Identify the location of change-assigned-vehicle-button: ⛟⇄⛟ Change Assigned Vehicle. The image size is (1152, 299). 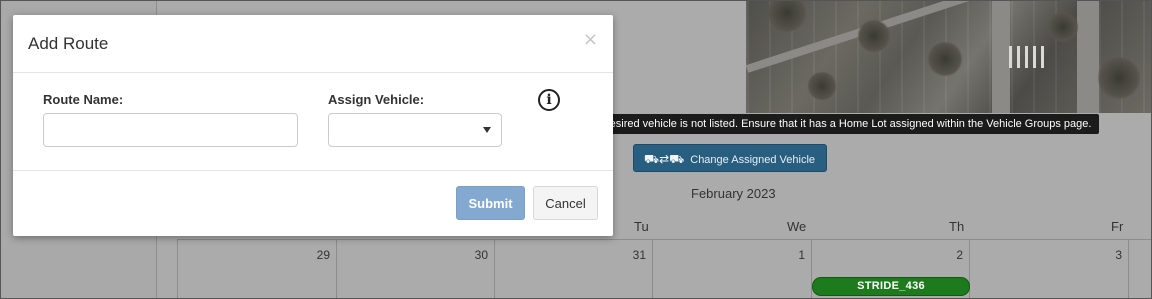
(730, 158).